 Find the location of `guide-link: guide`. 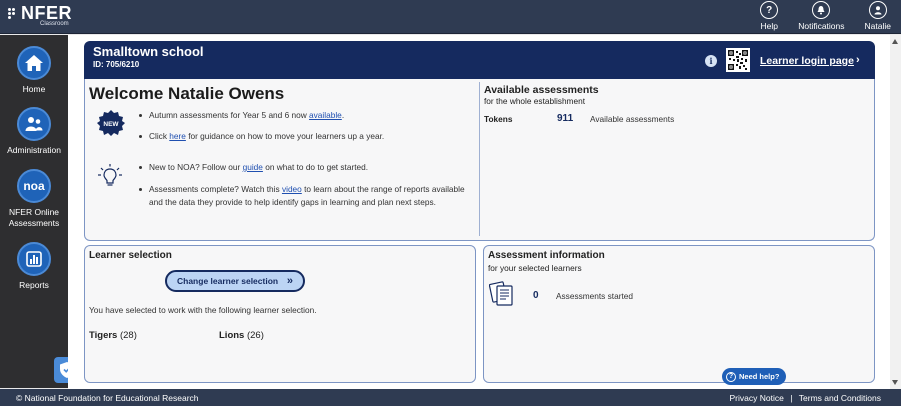

guide-link: guide is located at coordinates (253, 167).